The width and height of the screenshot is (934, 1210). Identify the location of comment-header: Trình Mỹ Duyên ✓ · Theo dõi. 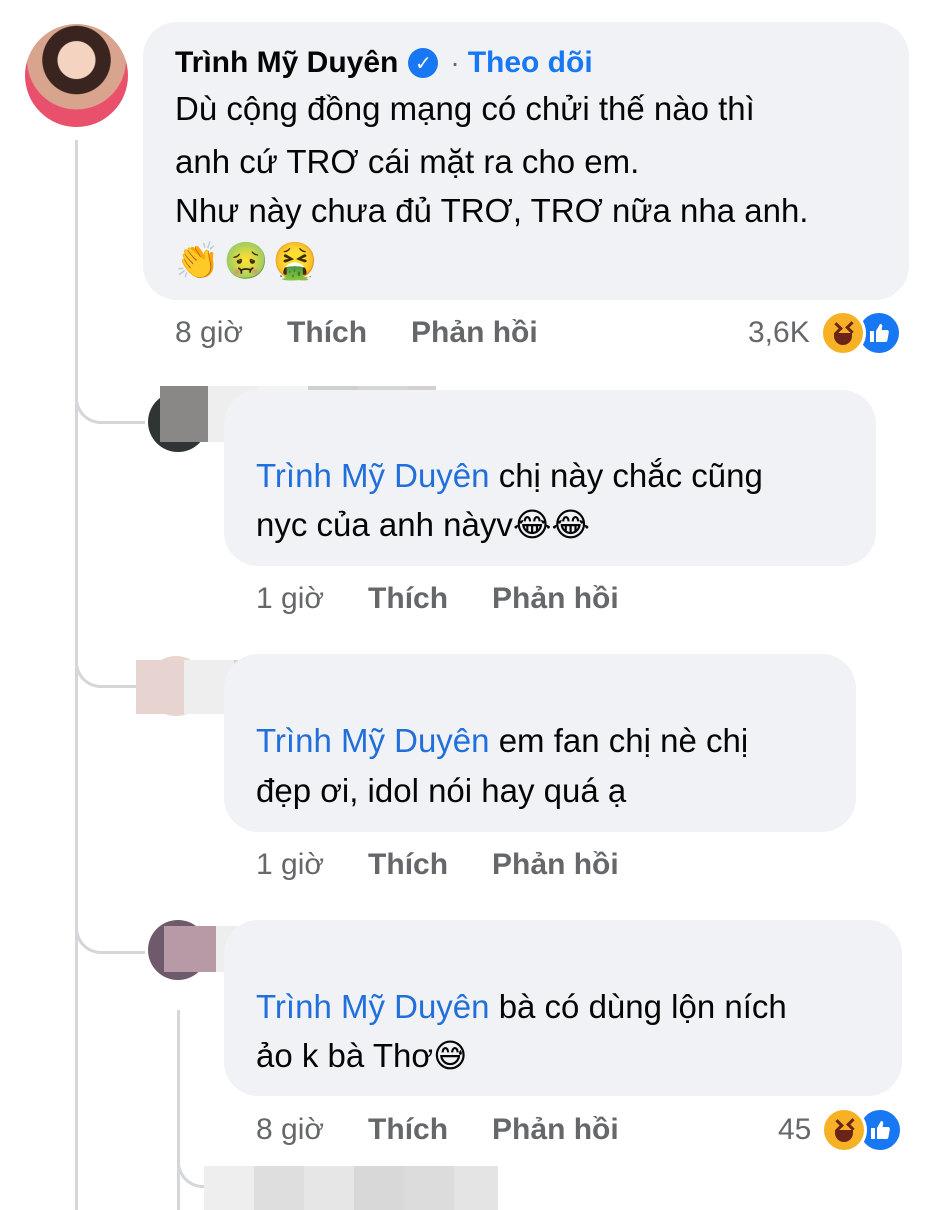
(384, 63).